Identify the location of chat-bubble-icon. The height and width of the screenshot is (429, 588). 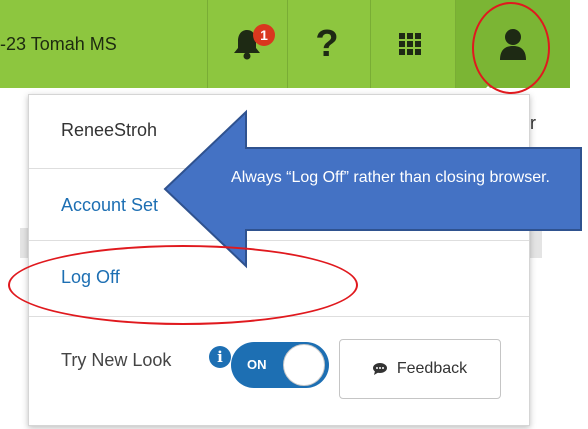
(379, 369).